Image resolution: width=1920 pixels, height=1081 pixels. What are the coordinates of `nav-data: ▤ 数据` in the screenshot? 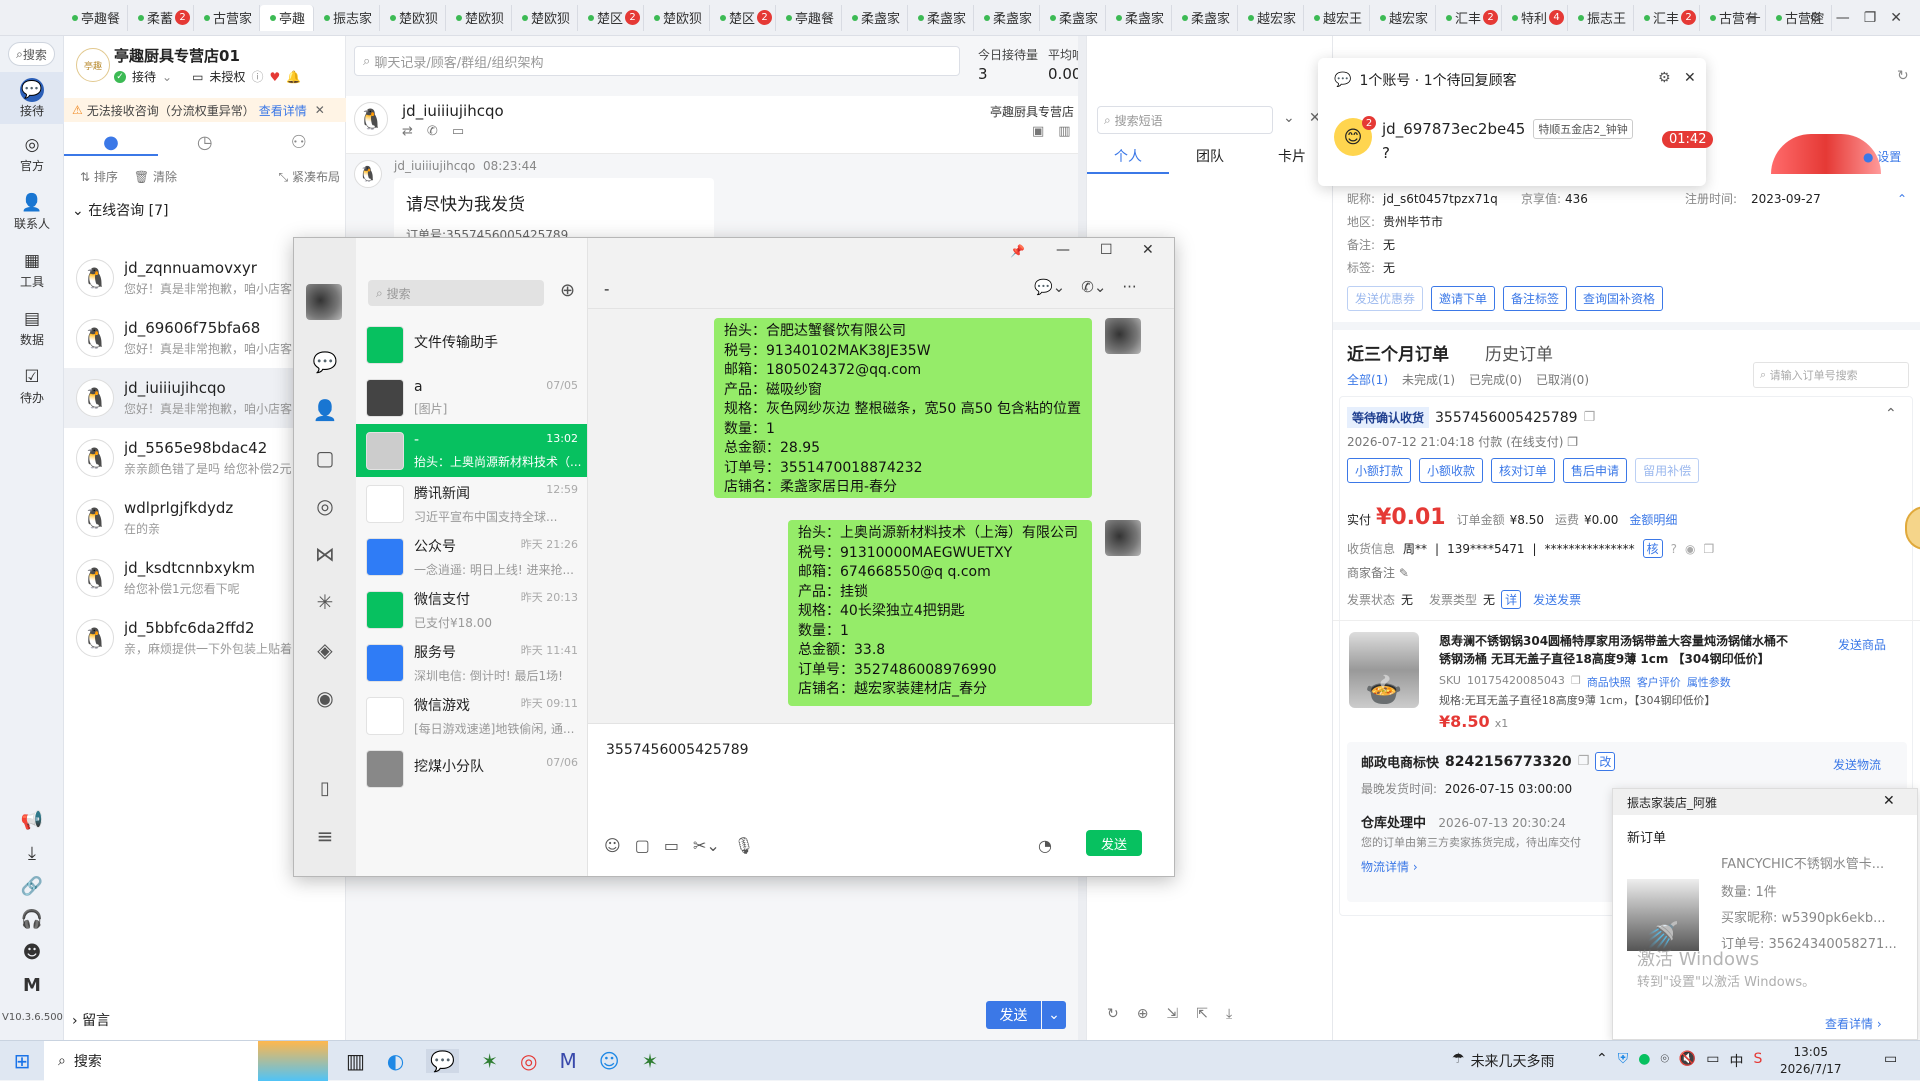 It's located at (32, 327).